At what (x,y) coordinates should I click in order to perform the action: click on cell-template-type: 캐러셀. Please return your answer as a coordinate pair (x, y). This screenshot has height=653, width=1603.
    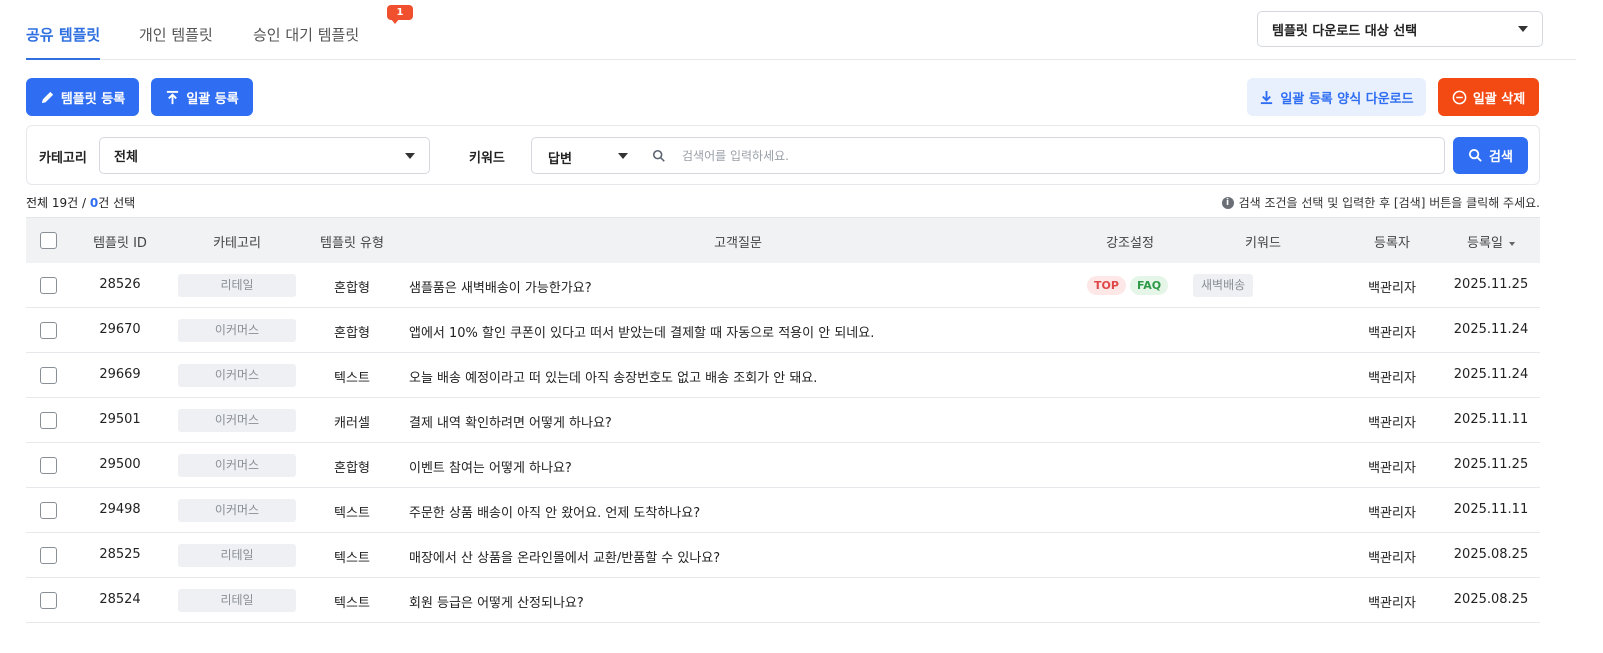
    Looking at the image, I should click on (352, 423).